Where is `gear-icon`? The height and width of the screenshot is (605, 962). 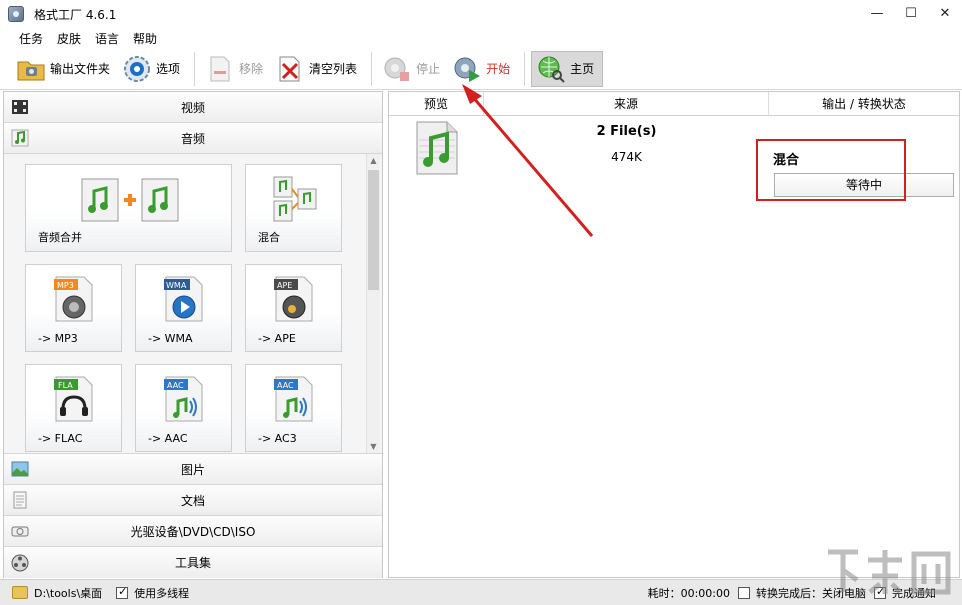
gear-icon is located at coordinates (137, 68).